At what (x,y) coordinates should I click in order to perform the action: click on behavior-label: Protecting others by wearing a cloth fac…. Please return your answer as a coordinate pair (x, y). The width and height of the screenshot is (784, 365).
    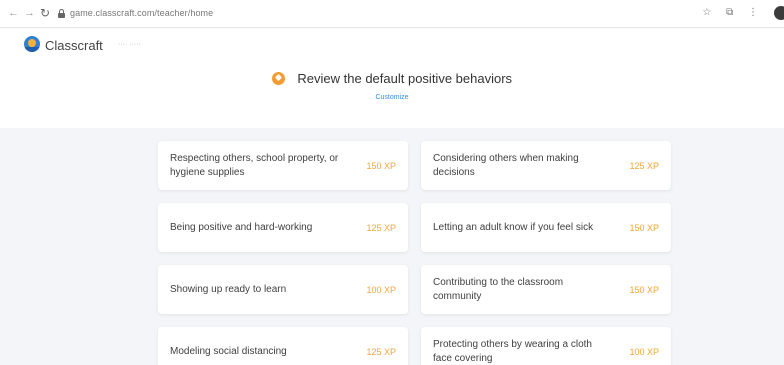
    Looking at the image, I should click on (512, 351).